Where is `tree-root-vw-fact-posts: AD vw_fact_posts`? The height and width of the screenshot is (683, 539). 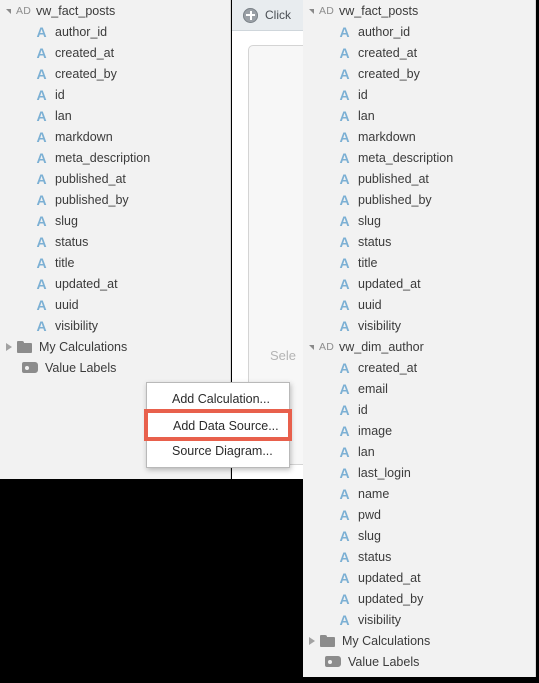 tree-root-vw-fact-posts: AD vw_fact_posts is located at coordinates (115, 10).